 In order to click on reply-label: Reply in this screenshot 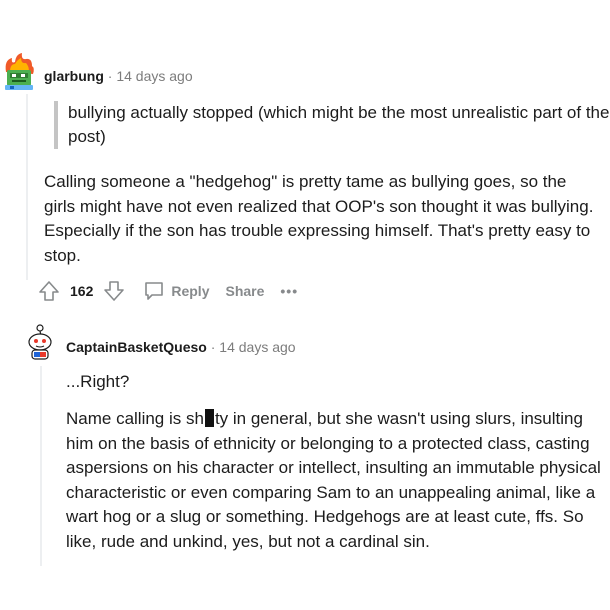, I will do `click(190, 291)`.